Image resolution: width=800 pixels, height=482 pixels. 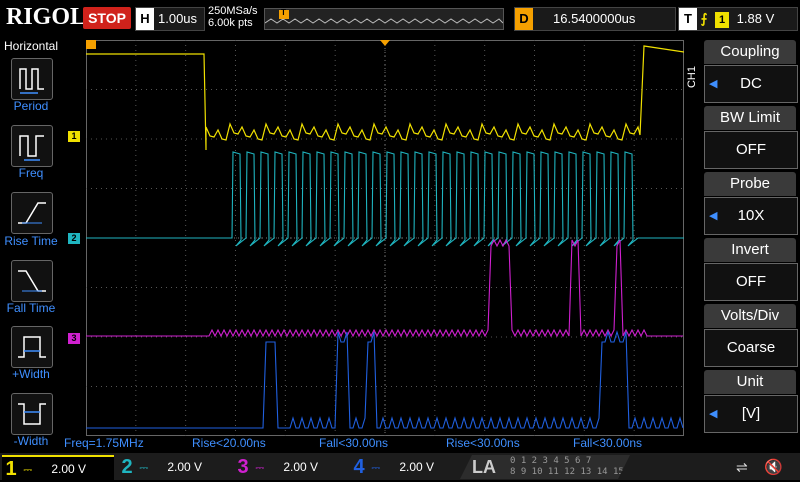 What do you see at coordinates (229, 443) in the screenshot?
I see `rise-measurement-1: Rise<20.00ns` at bounding box center [229, 443].